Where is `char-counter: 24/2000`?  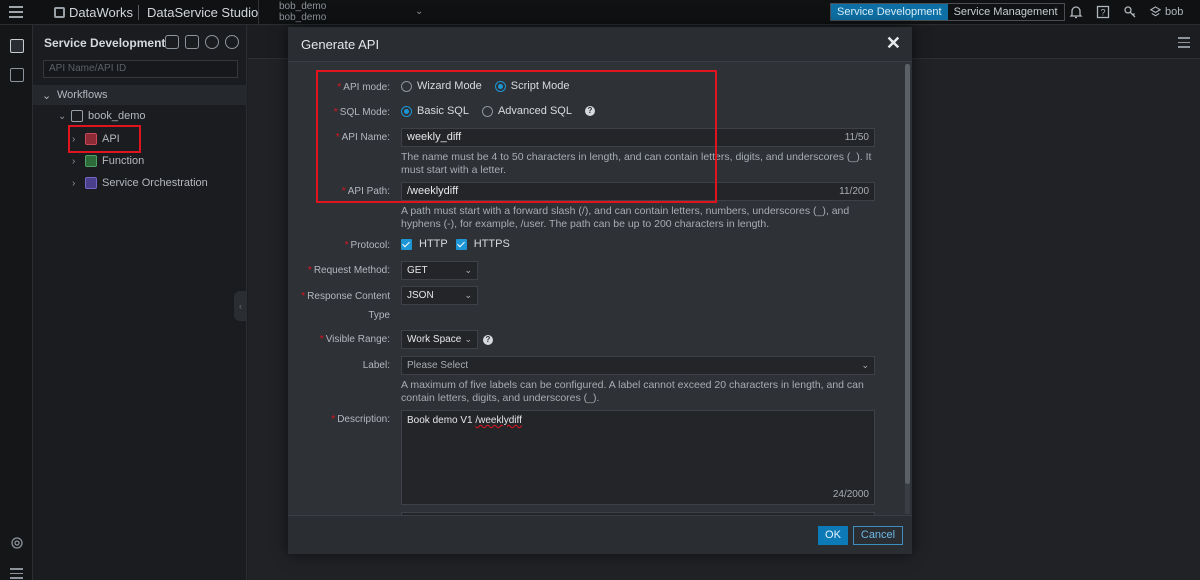 char-counter: 24/2000 is located at coordinates (850, 494).